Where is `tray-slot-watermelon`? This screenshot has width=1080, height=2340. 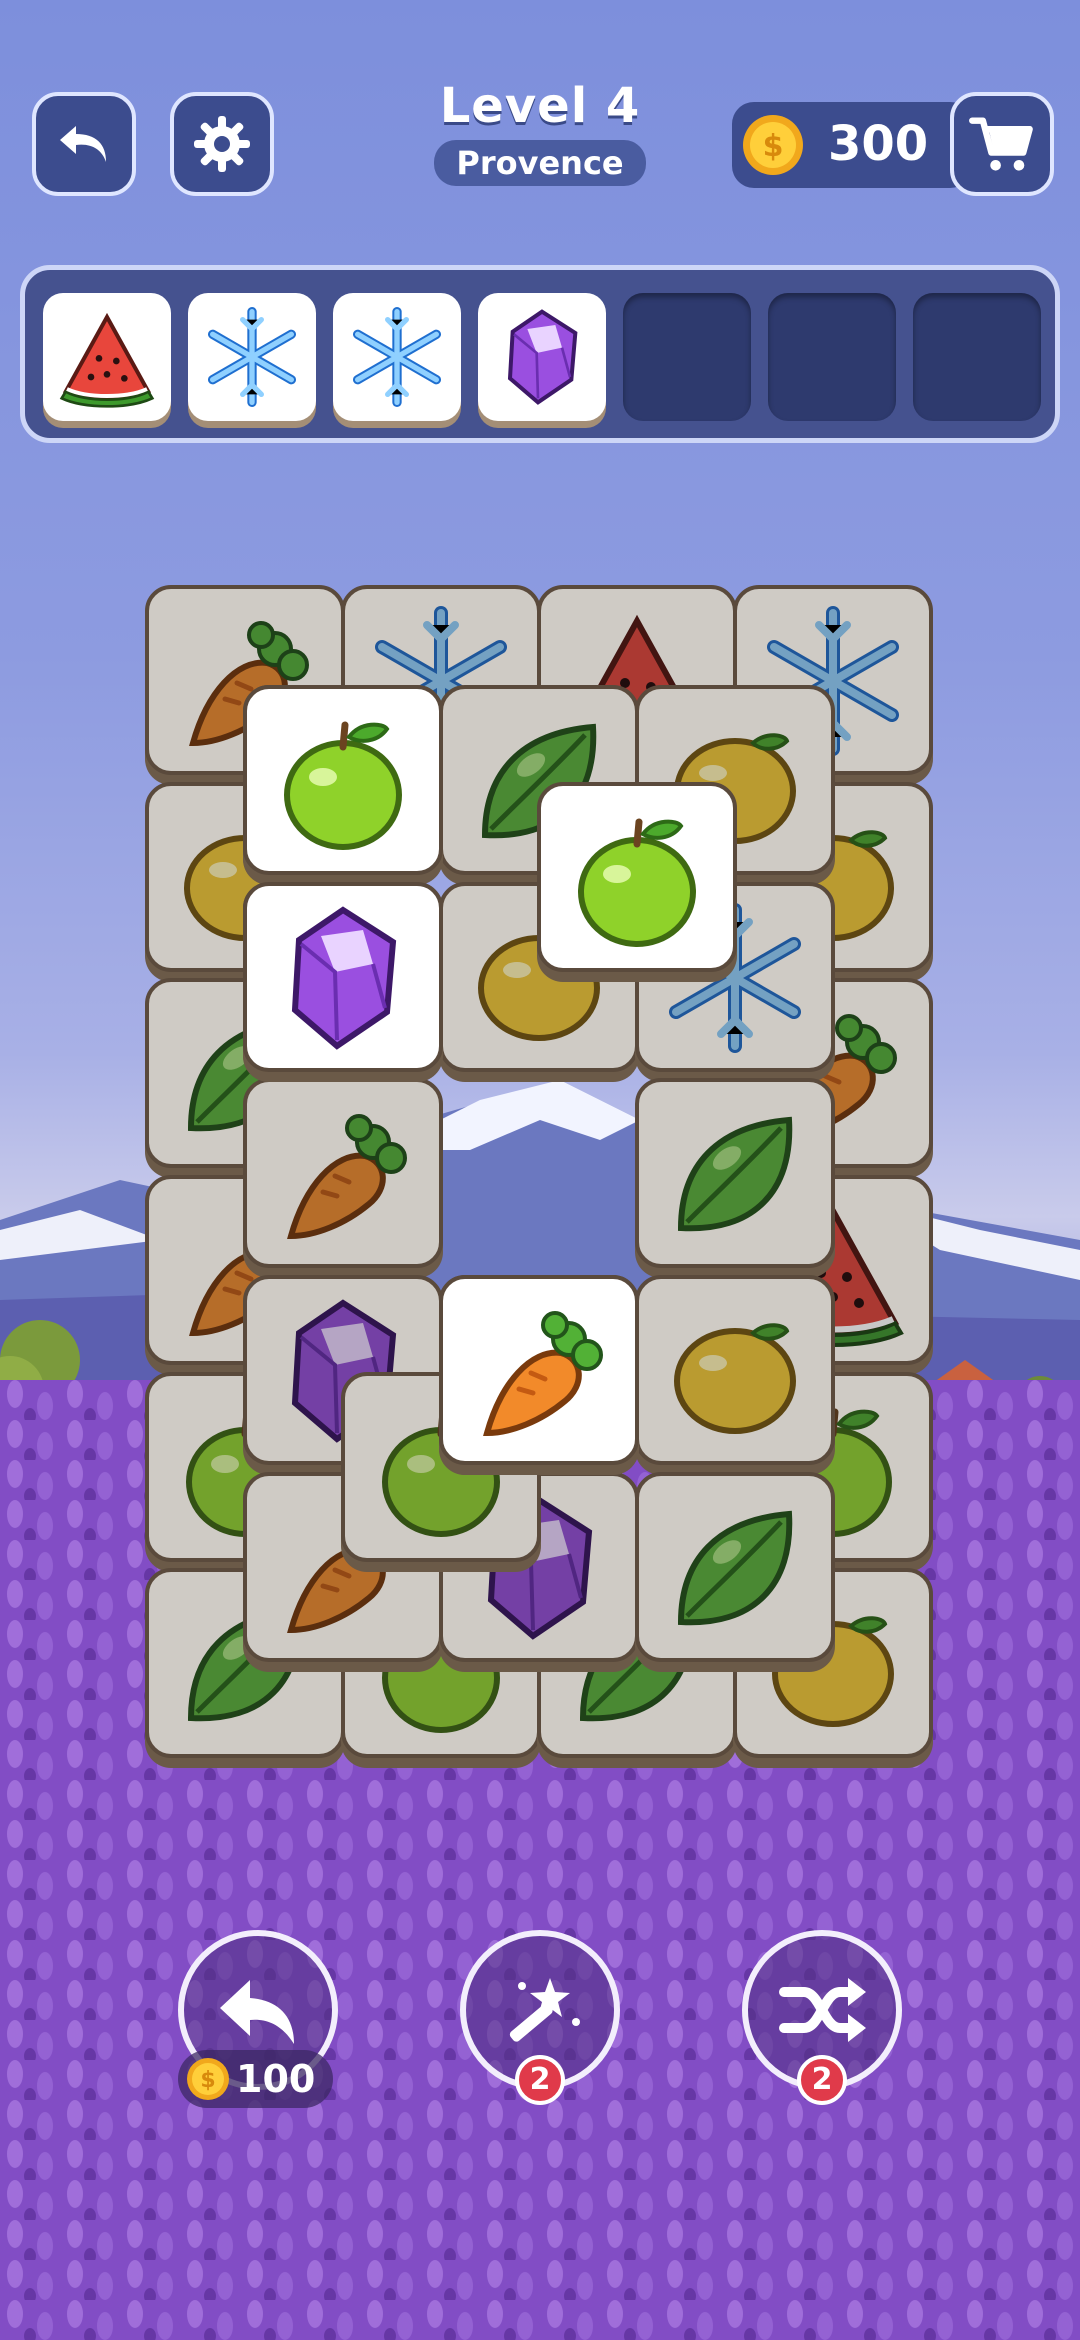 tray-slot-watermelon is located at coordinates (107, 357).